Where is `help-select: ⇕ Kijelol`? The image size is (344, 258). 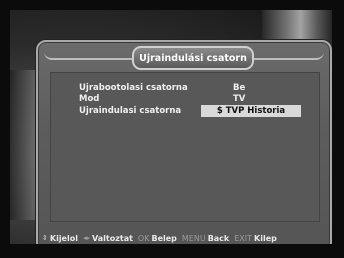 help-select: ⇕ Kijelol is located at coordinates (60, 238).